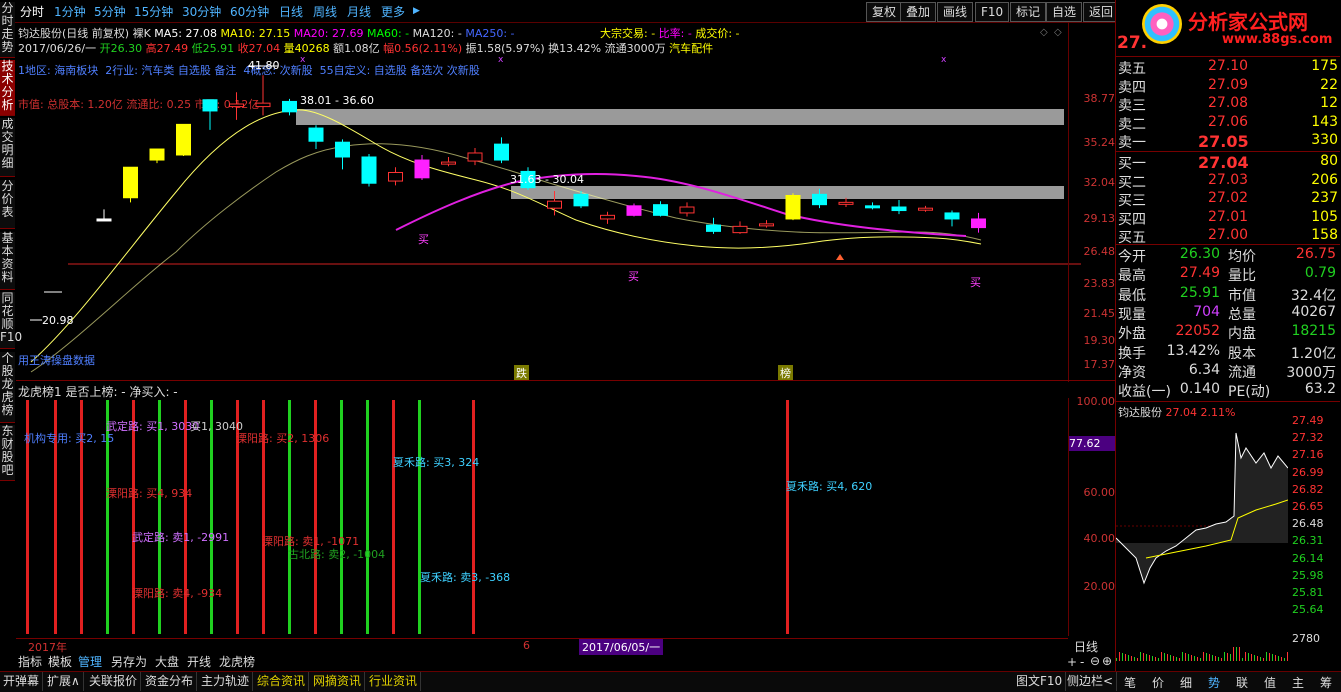  Describe the element at coordinates (64, 681) in the screenshot. I see `expand-button: 扩展∧` at that location.